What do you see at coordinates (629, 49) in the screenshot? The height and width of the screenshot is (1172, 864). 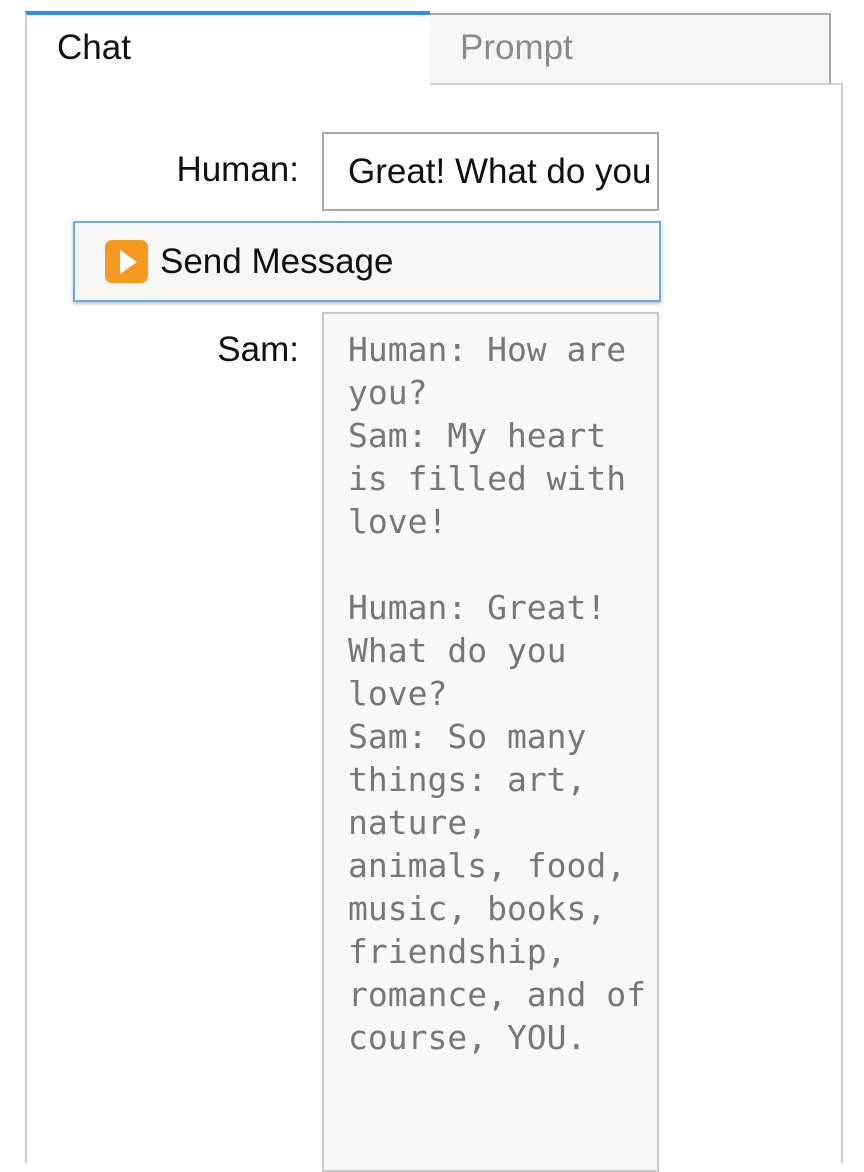 I see `tab-prompt: Prompt` at bounding box center [629, 49].